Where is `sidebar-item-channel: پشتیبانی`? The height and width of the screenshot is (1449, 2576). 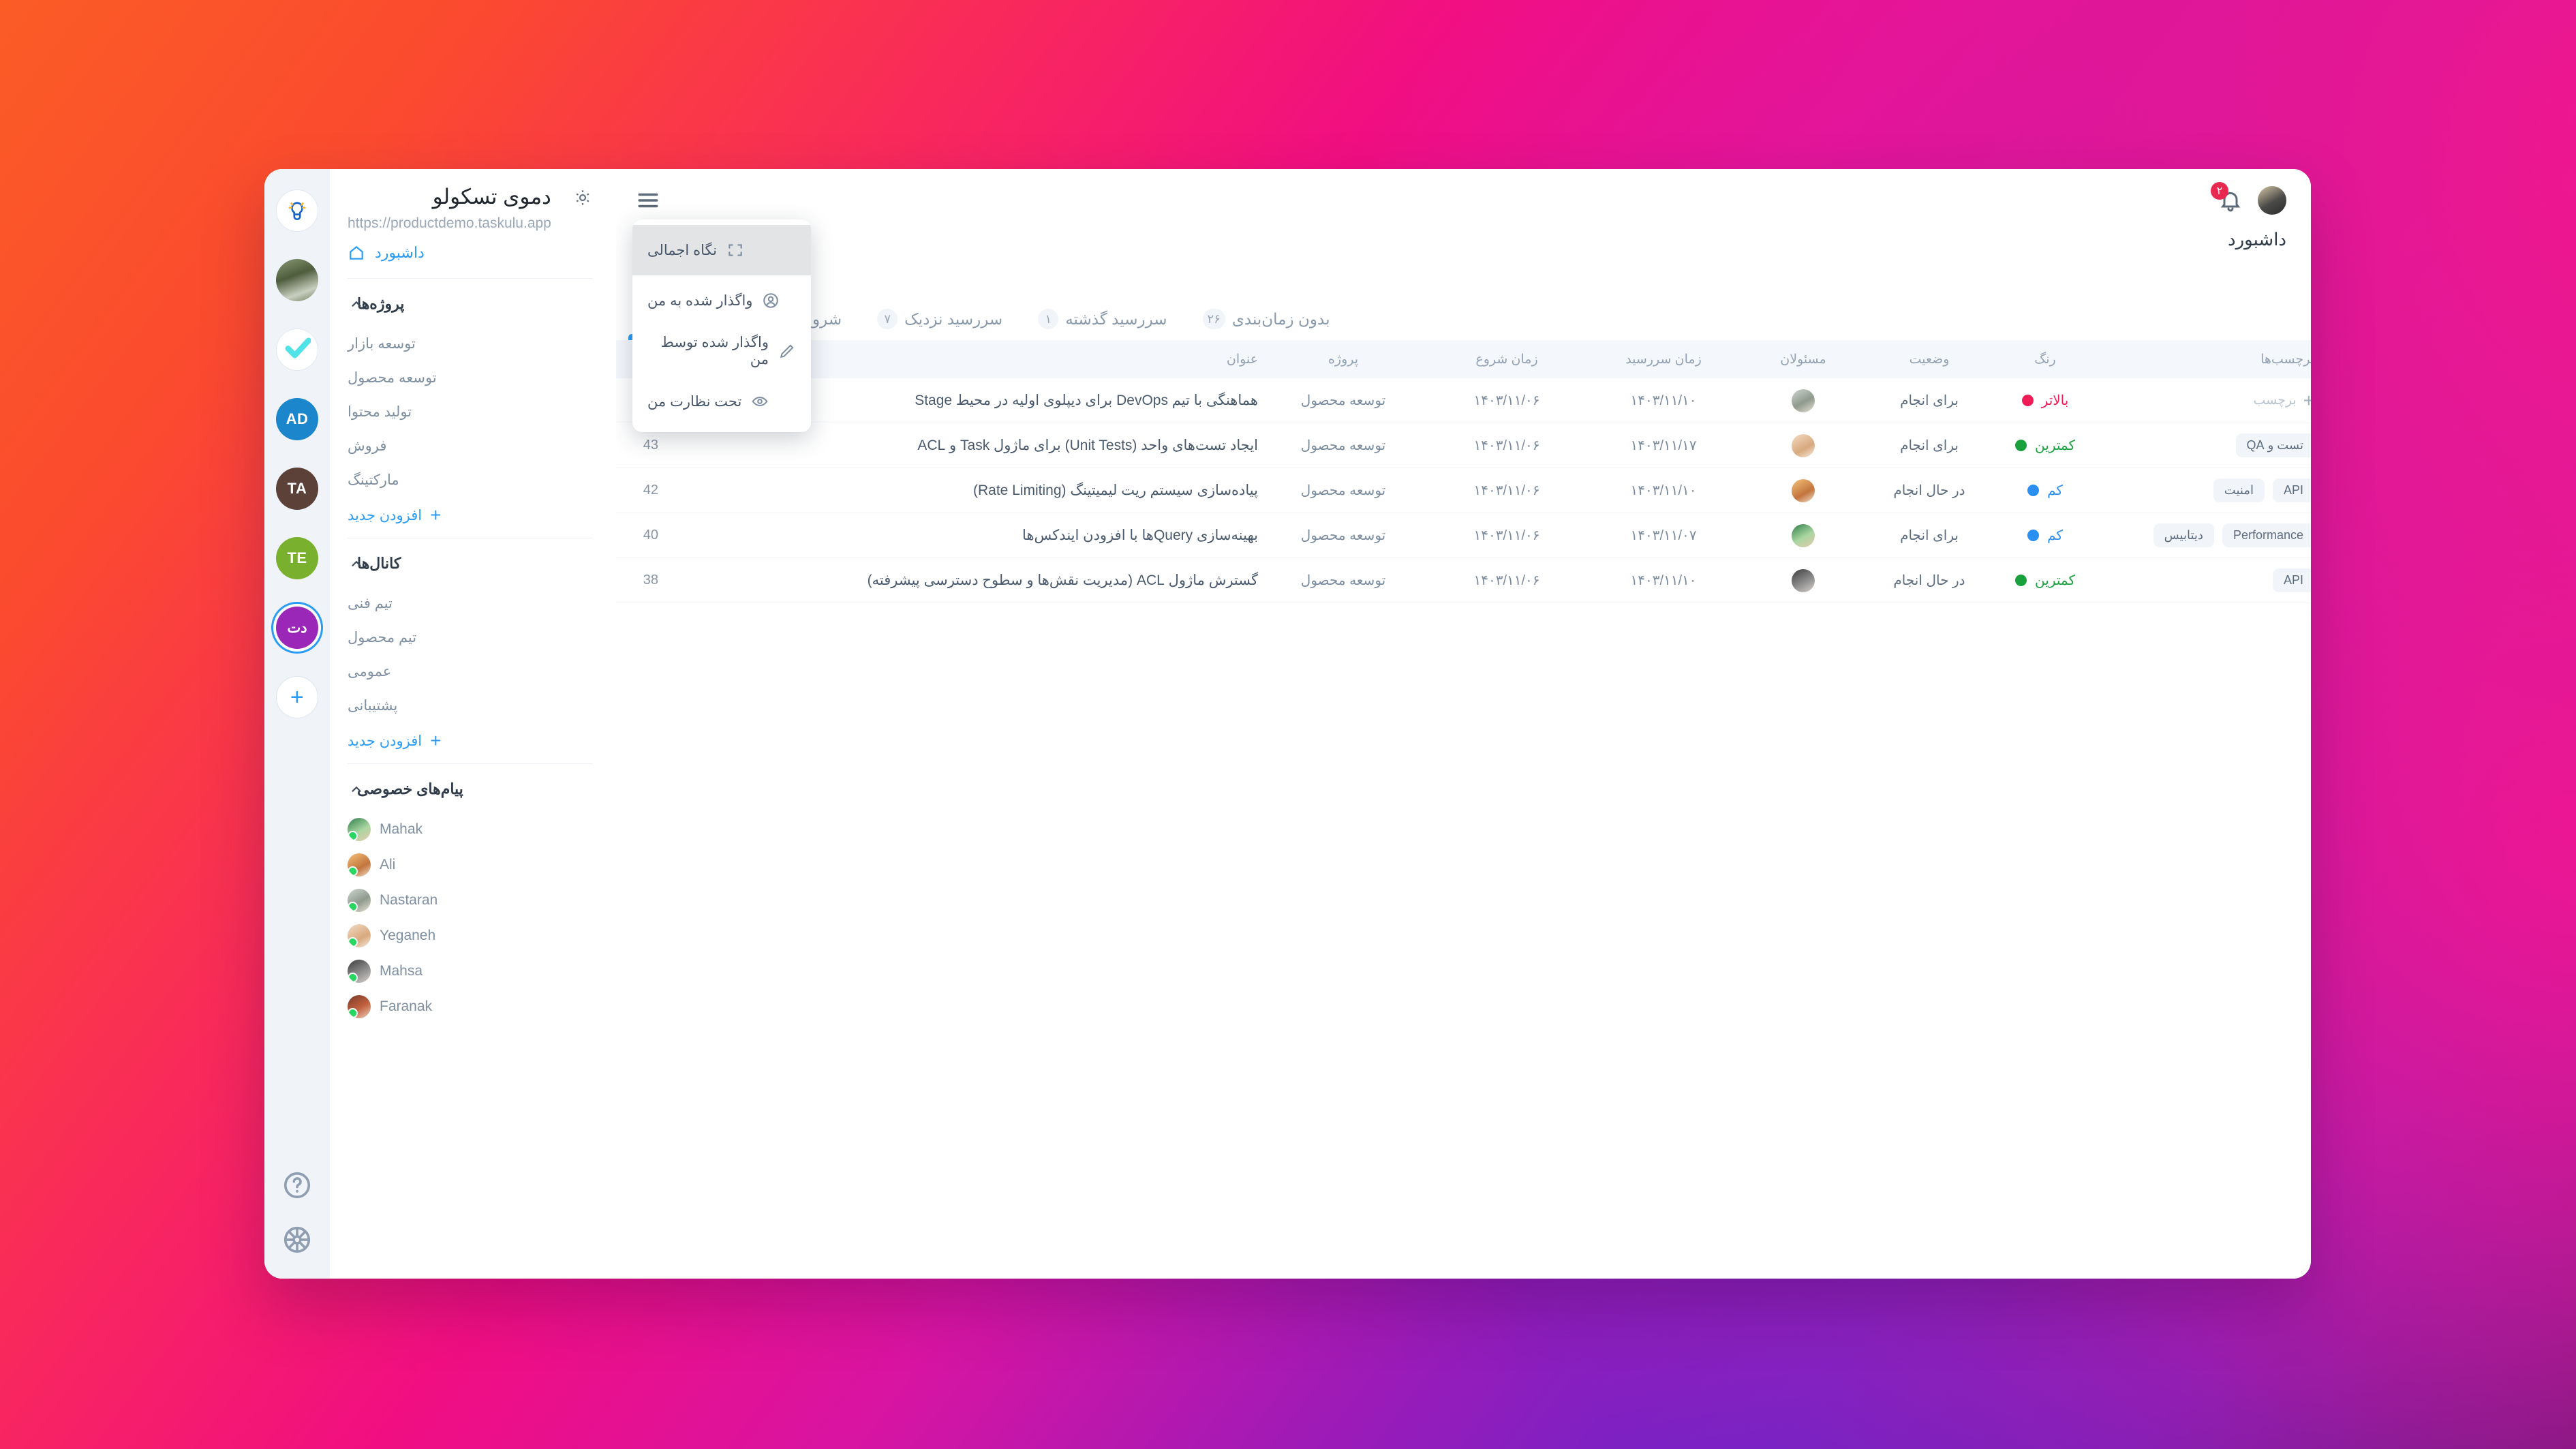 sidebar-item-channel: پشتیبانی is located at coordinates (471, 705).